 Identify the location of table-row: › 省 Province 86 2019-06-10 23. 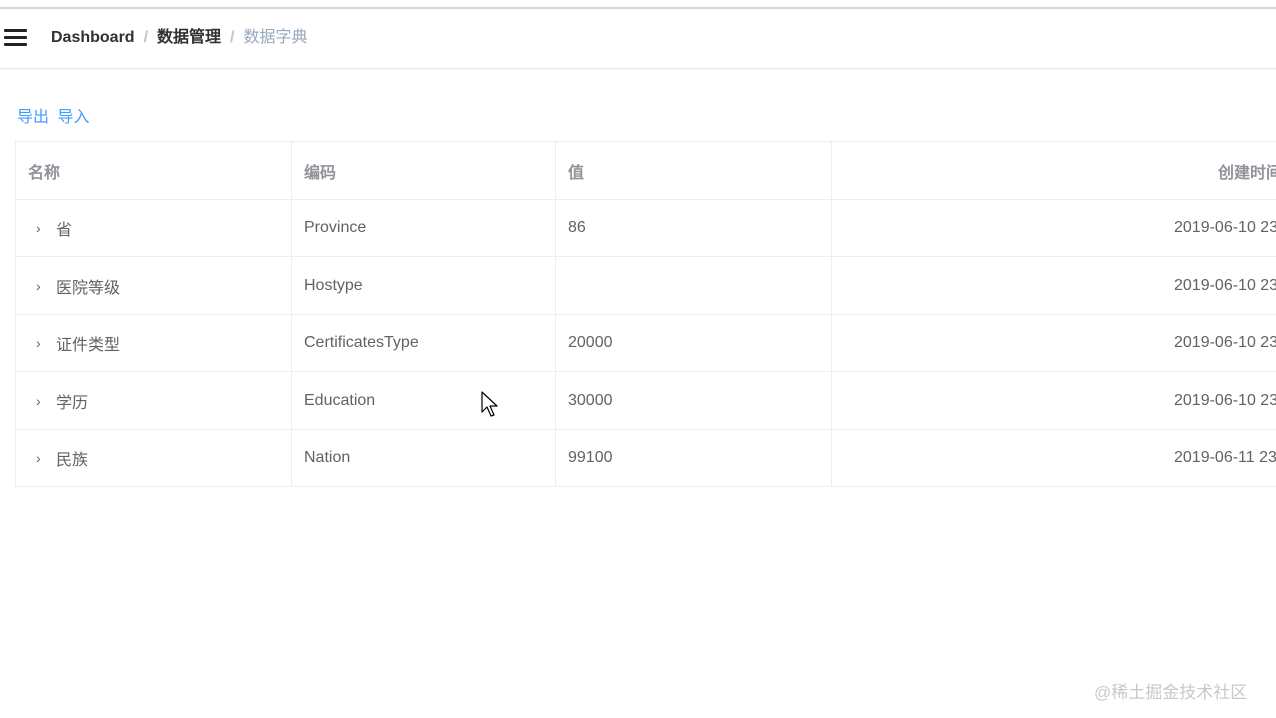
(646, 228).